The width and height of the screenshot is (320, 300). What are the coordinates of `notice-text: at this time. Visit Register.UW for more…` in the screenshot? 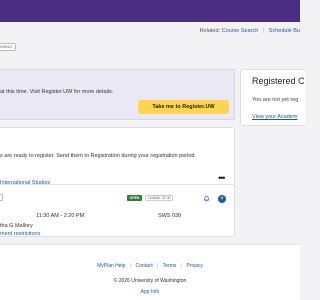 It's located at (57, 92).